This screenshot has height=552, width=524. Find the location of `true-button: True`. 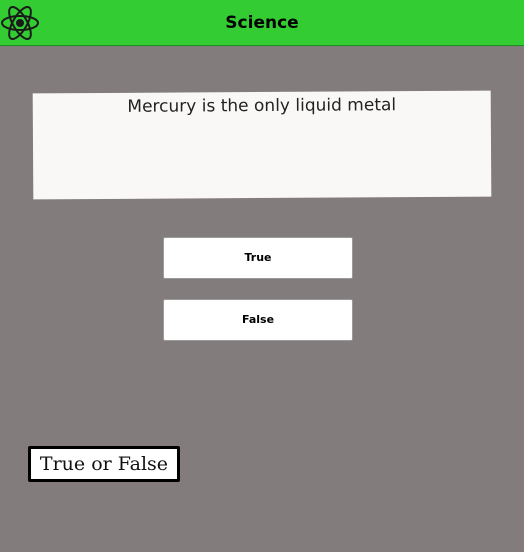

true-button: True is located at coordinates (258, 258).